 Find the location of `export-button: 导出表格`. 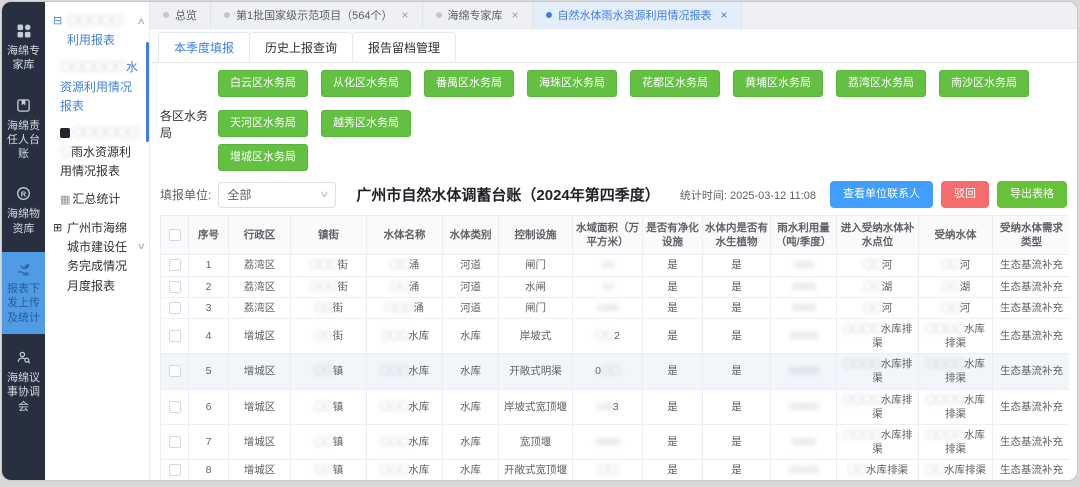

export-button: 导出表格 is located at coordinates (1032, 194).